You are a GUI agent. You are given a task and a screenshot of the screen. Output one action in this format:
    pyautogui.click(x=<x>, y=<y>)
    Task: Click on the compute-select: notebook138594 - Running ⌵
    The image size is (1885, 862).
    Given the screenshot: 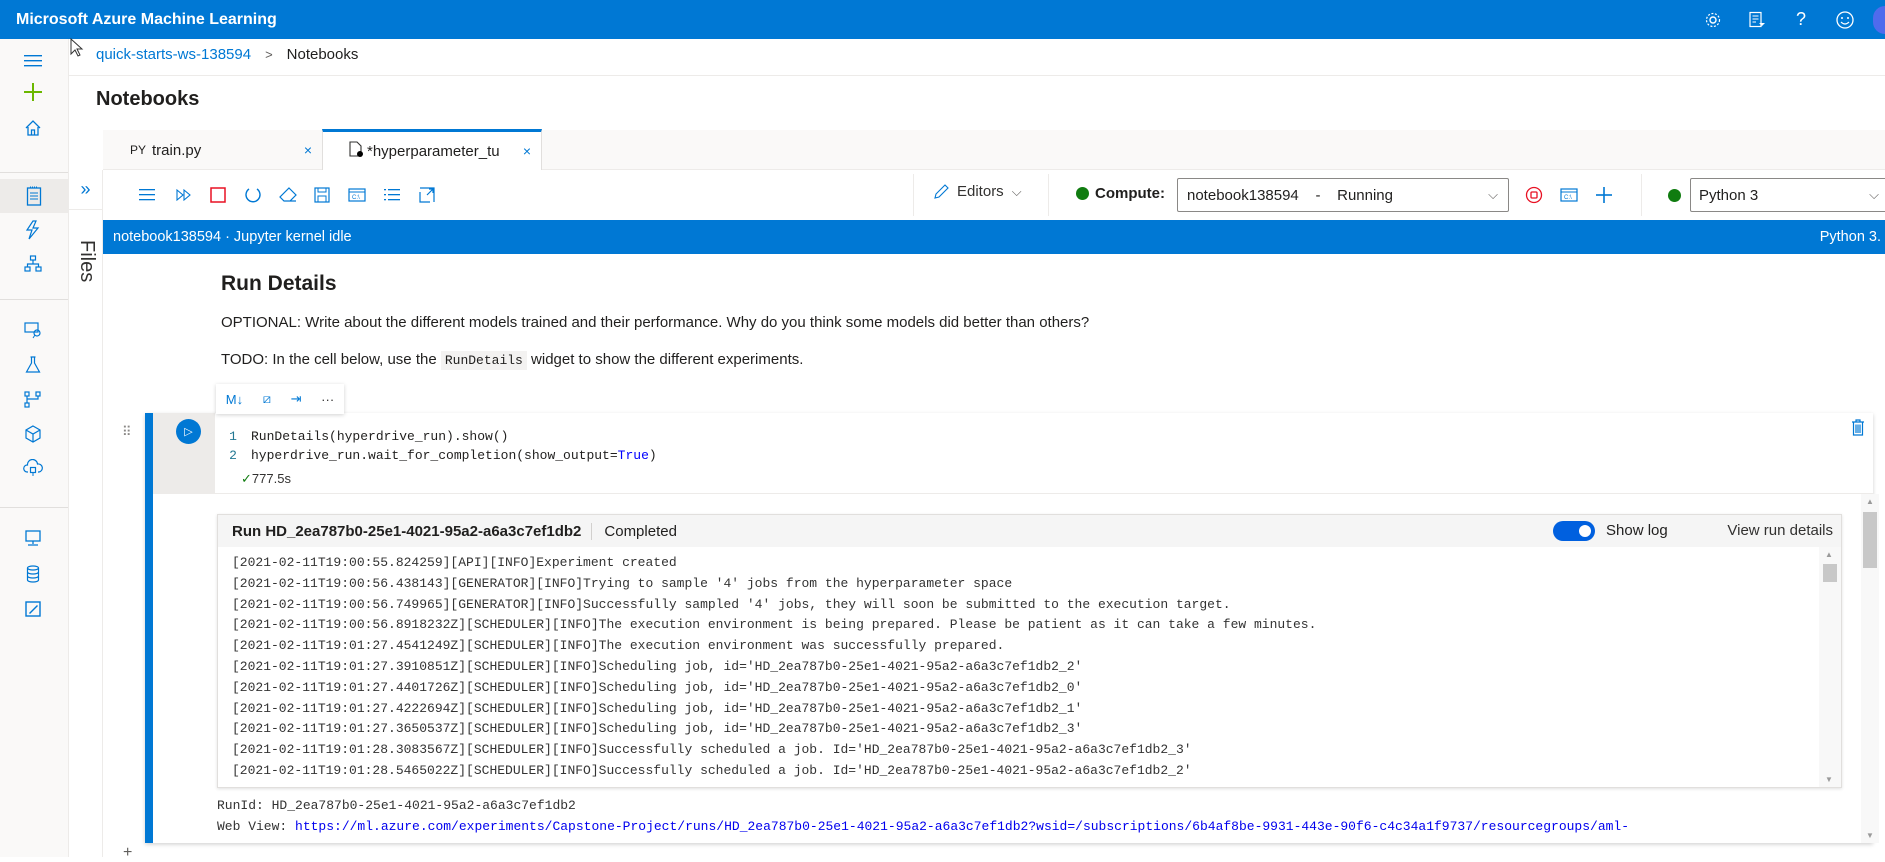 What is the action you would take?
    pyautogui.click(x=1343, y=195)
    